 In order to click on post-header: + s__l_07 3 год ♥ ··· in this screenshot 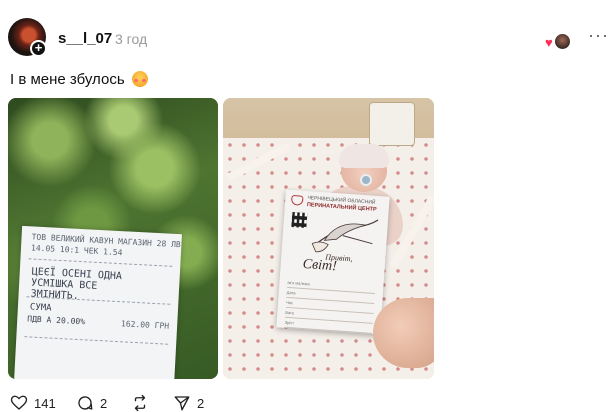, I will do `click(308, 39)`.